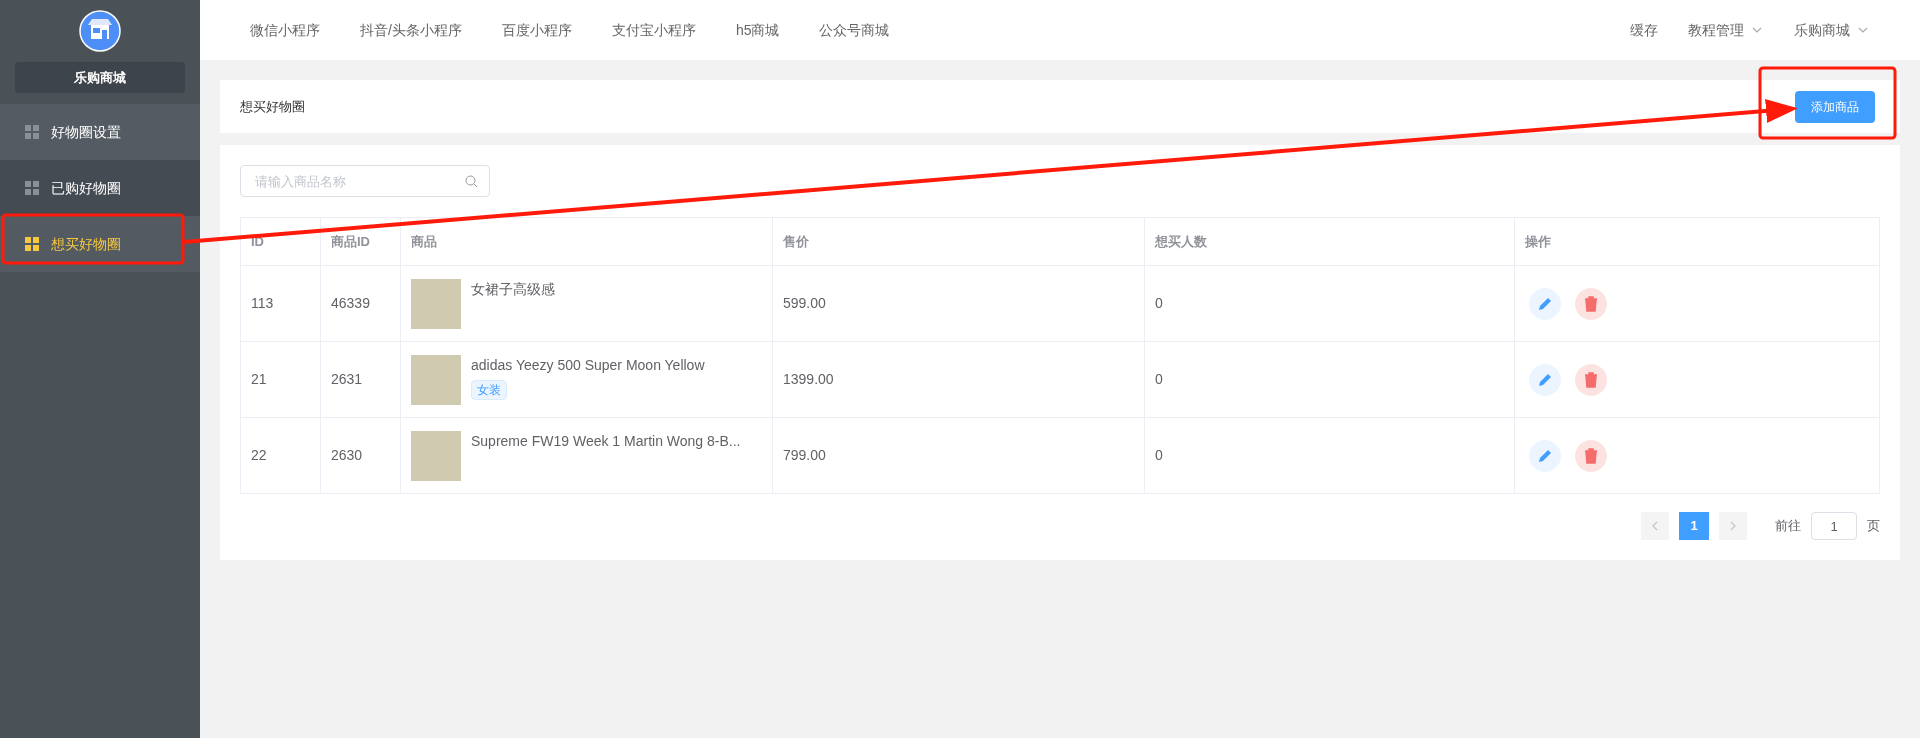 The height and width of the screenshot is (738, 1920). I want to click on nav-link: 公众号商城, so click(854, 30).